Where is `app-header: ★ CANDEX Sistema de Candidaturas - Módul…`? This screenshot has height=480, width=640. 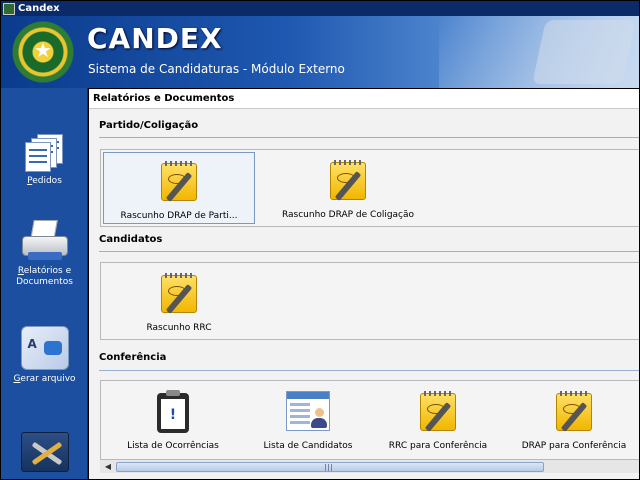
app-header: ★ CANDEX Sistema de Candidaturas - Módul… is located at coordinates (320, 52).